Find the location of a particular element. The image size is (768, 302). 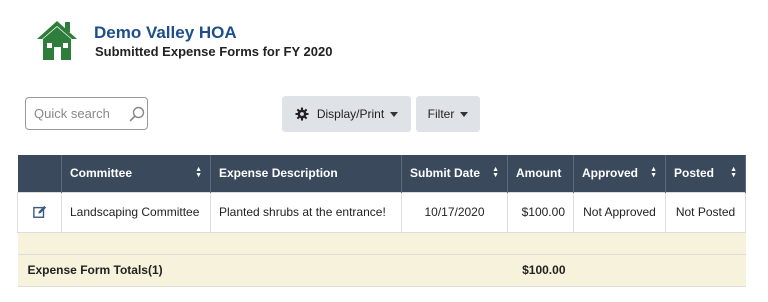

filter-label: Filter is located at coordinates (441, 114).